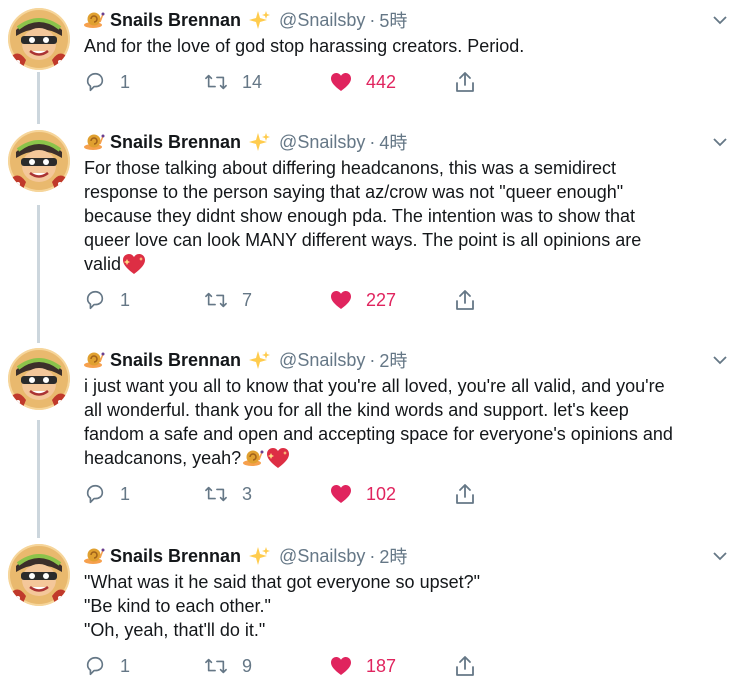  I want to click on like-button: 442, so click(363, 82).